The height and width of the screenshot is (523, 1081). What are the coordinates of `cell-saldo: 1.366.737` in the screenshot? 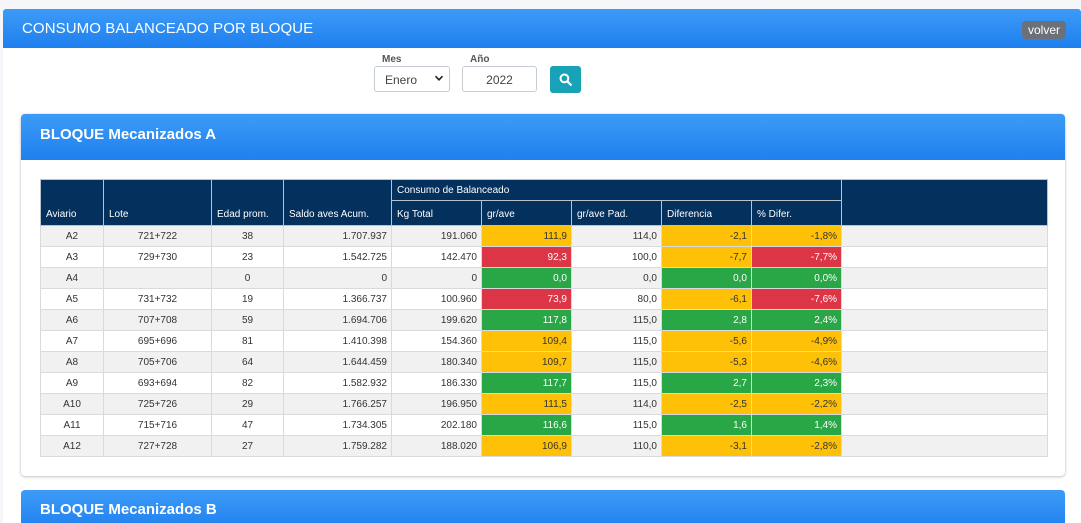 It's located at (337, 299).